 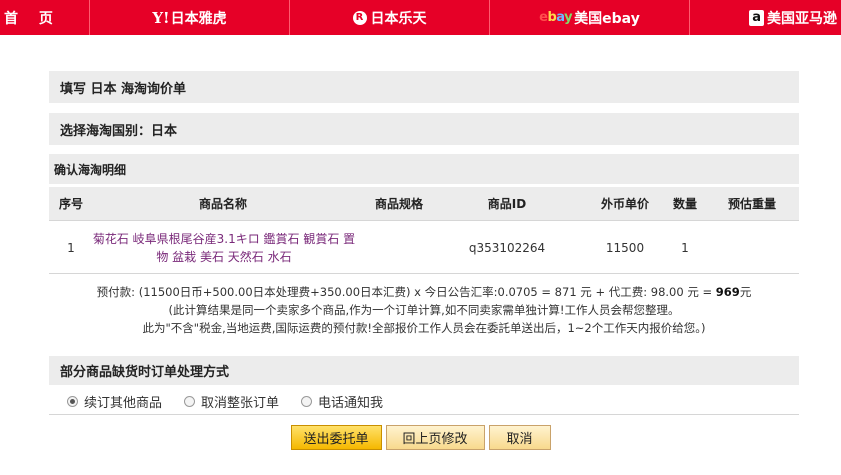 I want to click on nav-amazon-label: 美国亚马逊, so click(x=802, y=18).